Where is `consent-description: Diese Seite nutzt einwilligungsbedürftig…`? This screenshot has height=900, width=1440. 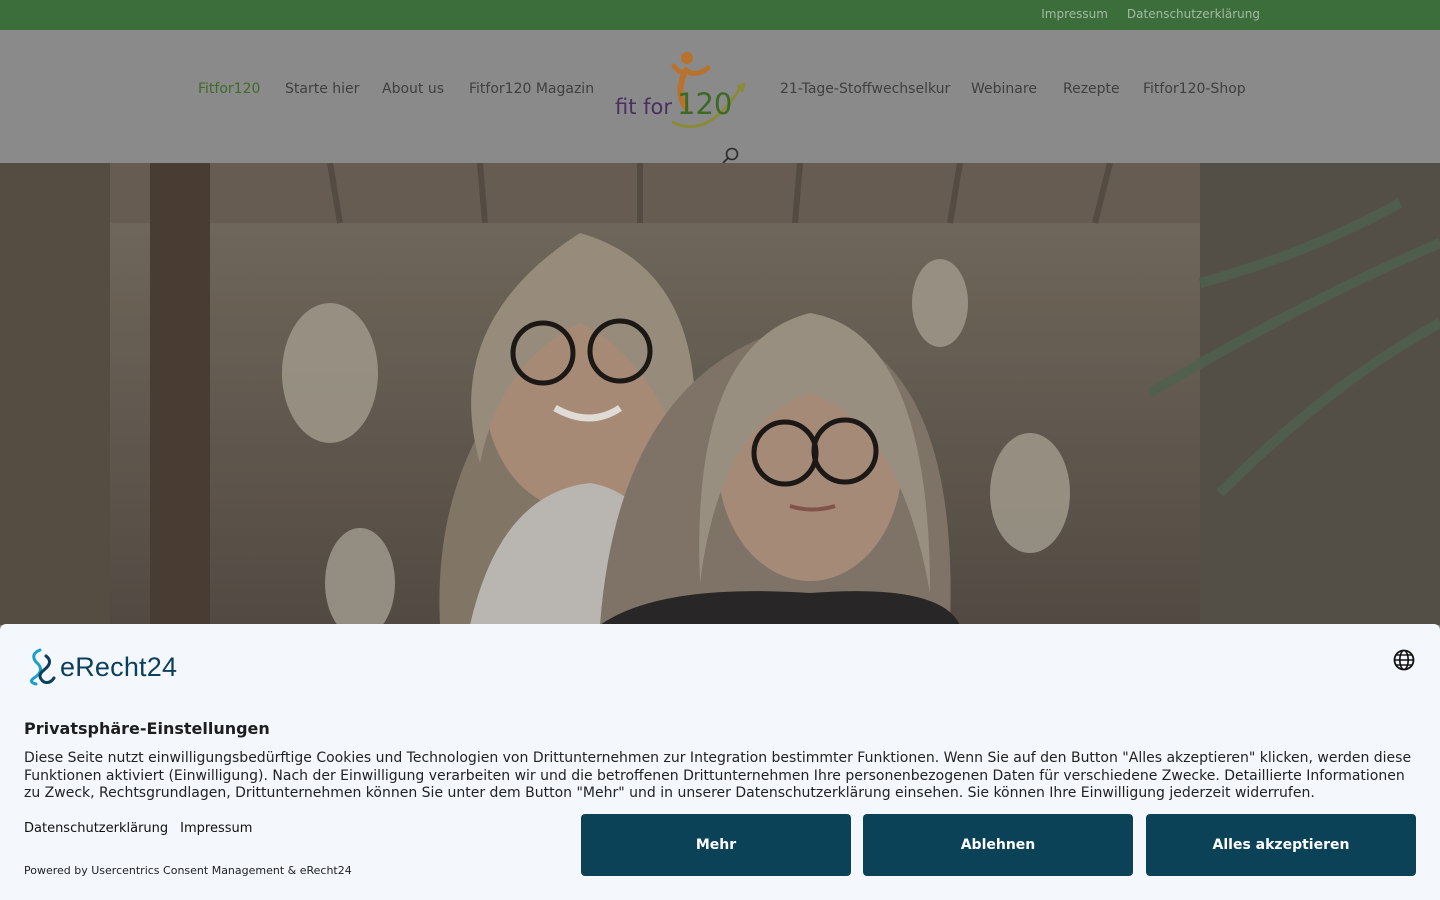 consent-description: Diese Seite nutzt einwilligungsbedürftig… is located at coordinates (718, 775).